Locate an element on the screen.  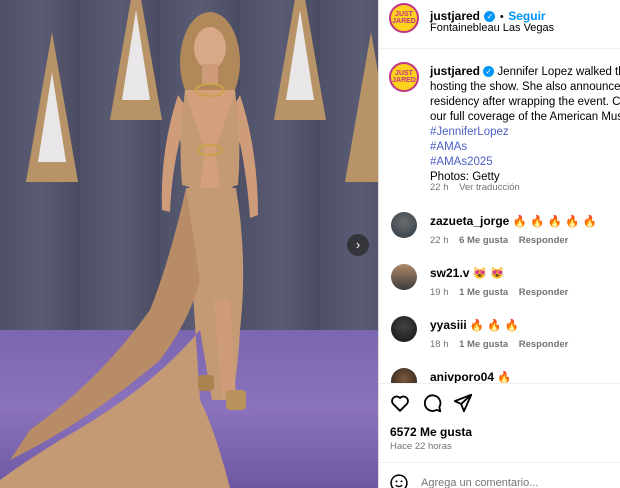
commenter-username: anivporo04 is located at coordinates (462, 377).